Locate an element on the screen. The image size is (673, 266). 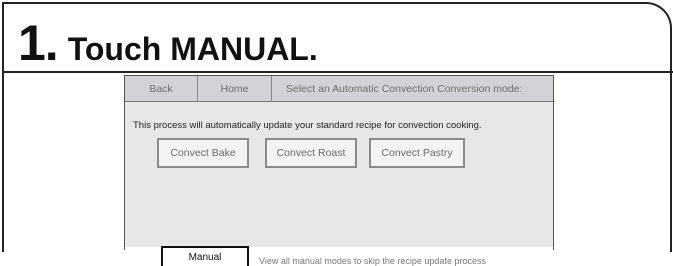
home-button-label: Home is located at coordinates (234, 88).